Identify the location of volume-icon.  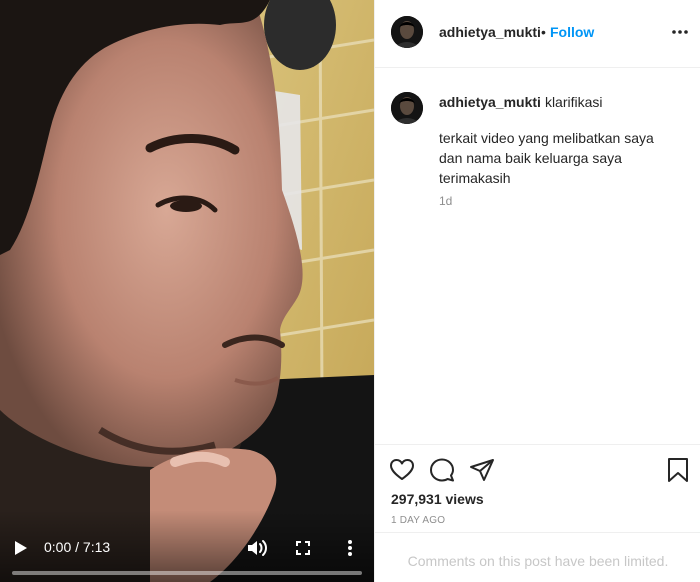
(257, 548).